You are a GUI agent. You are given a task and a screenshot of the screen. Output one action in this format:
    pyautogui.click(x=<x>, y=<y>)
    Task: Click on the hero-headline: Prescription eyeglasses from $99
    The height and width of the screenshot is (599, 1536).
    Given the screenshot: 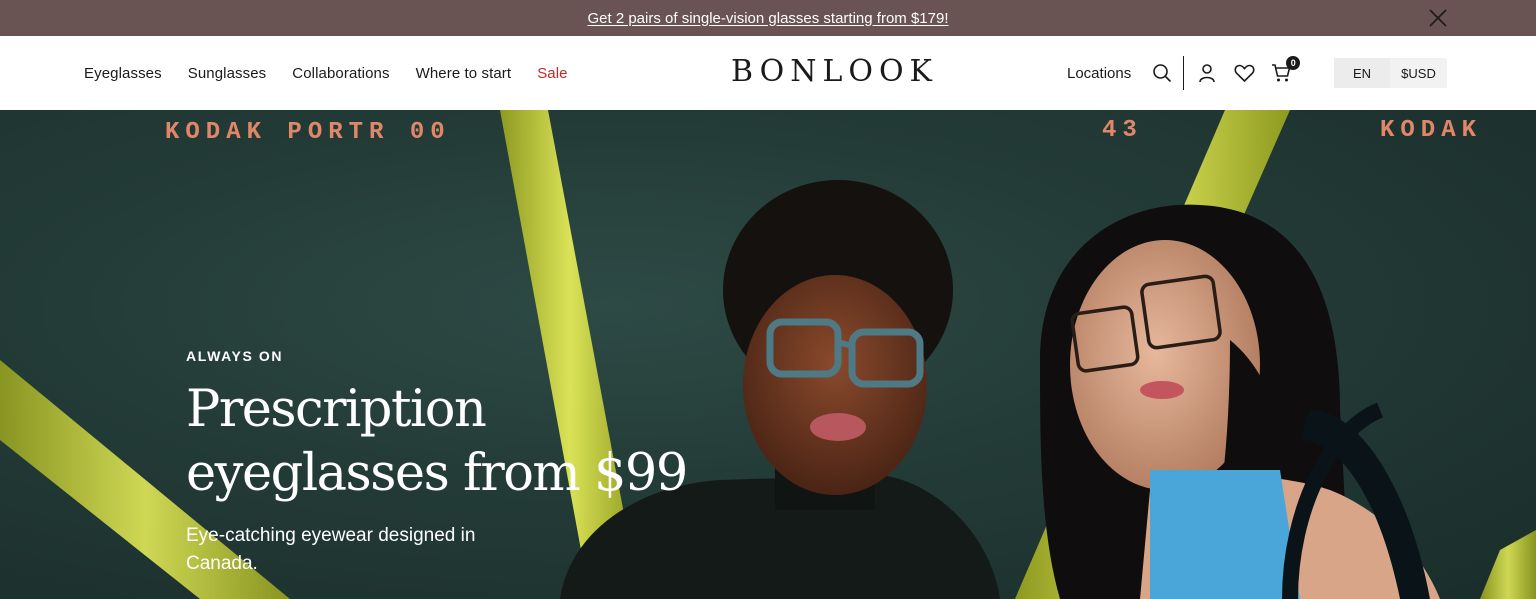 What is the action you would take?
    pyautogui.click(x=437, y=441)
    